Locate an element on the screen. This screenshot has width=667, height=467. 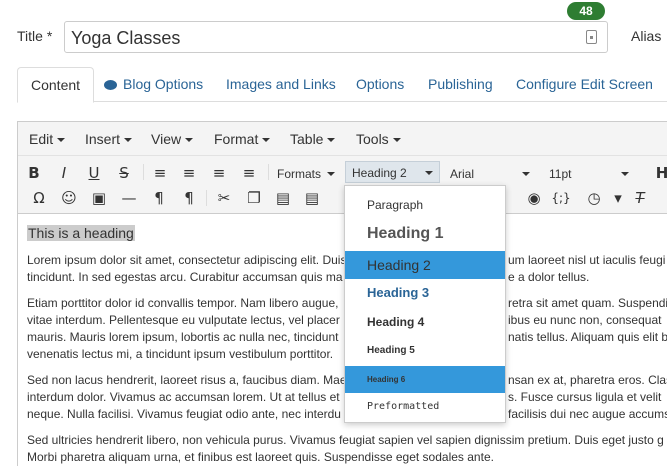
bold-icon: B is located at coordinates (34, 173).